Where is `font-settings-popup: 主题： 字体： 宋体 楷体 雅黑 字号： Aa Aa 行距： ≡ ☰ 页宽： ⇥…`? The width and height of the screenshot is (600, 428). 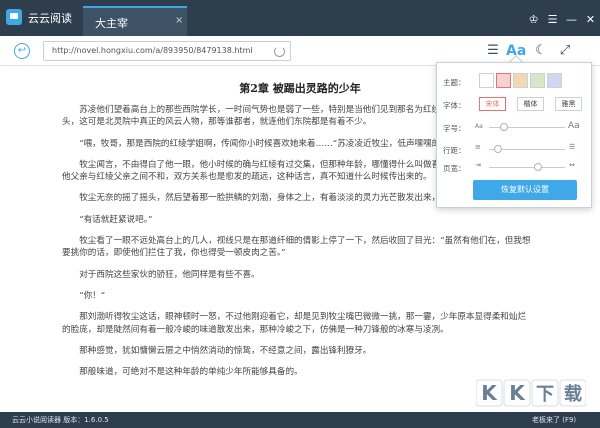
font-settings-popup: 主题： 字体： 宋体 楷体 雅黑 字号： Aa Aa 行距： ≡ ☰ 页宽： ⇥… is located at coordinates (514, 135).